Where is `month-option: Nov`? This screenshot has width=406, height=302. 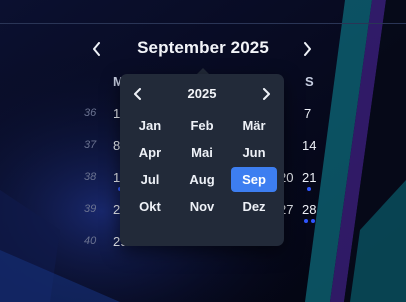 month-option: Nov is located at coordinates (202, 206).